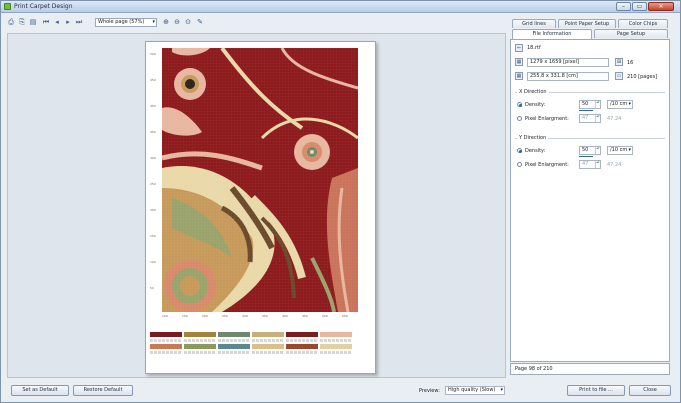 The image size is (681, 403). What do you see at coordinates (585, 104) in the screenshot?
I see `x-density-value: 50` at bounding box center [585, 104].